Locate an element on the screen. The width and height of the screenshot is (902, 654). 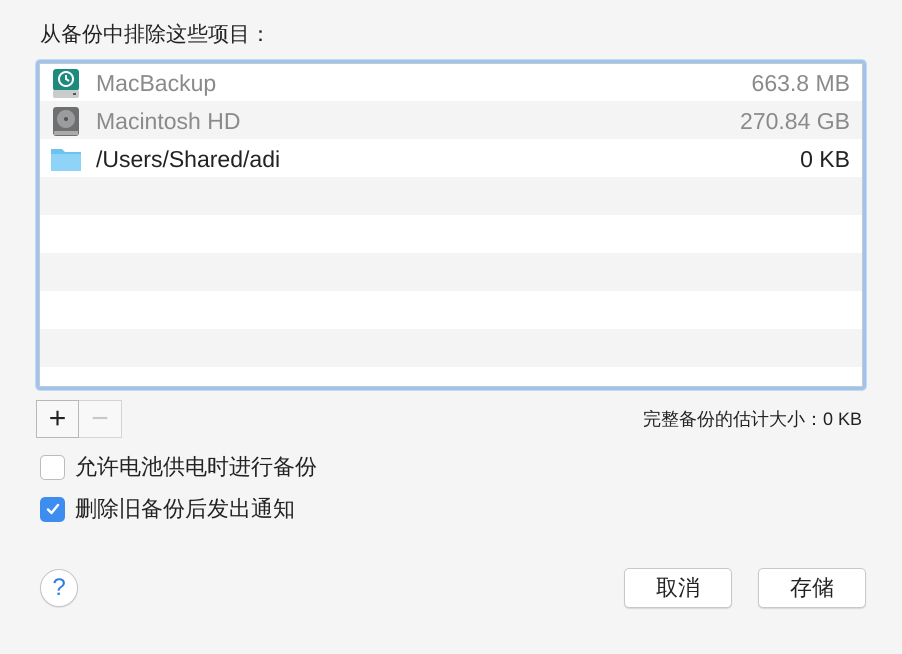
item-size: 663.8 MB is located at coordinates (801, 83).